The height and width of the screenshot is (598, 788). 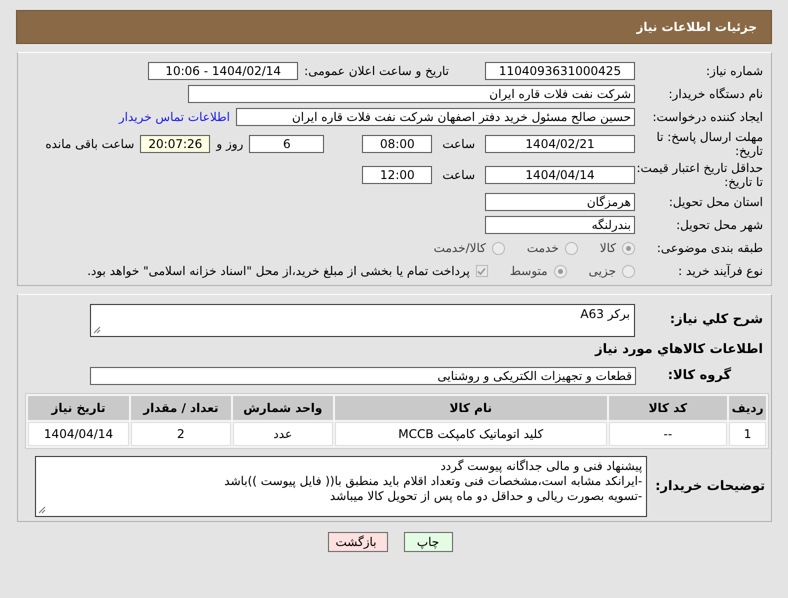 I want to click on option-label: کالا/خدمت, so click(x=460, y=248).